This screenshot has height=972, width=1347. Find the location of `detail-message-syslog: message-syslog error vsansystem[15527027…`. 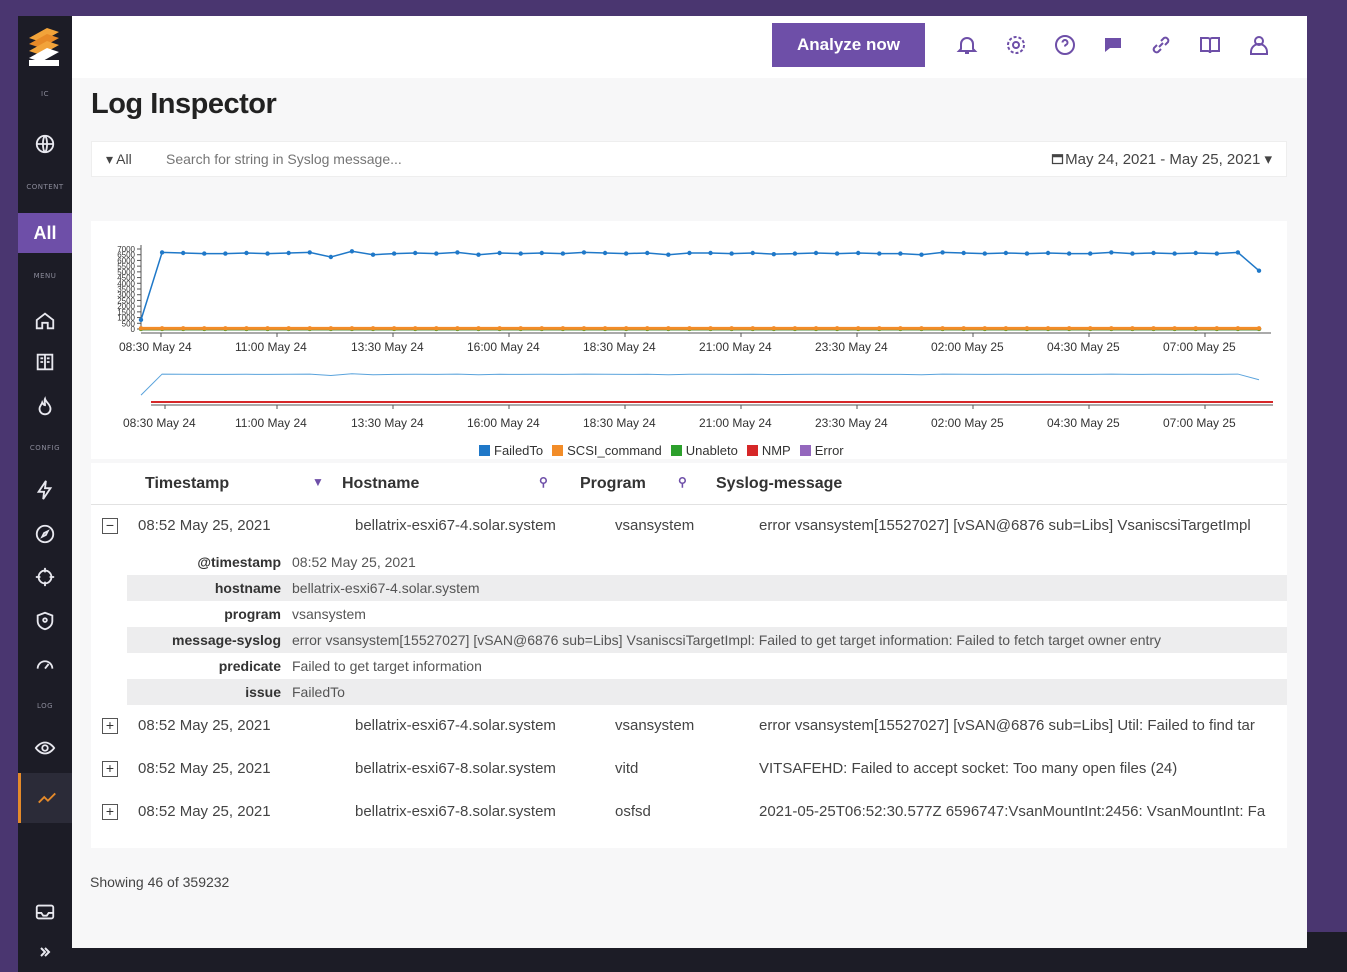

detail-message-syslog: message-syslog error vsansystem[15527027… is located at coordinates (707, 640).